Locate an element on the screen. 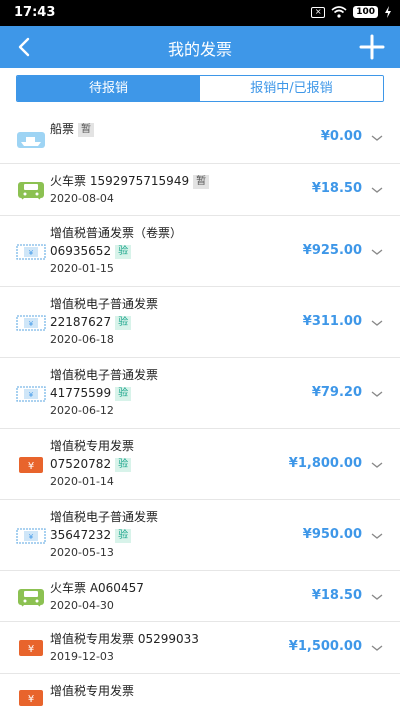 Image resolution: width=400 pixels, height=711 pixels. invoice-date: 2020-04-30 is located at coordinates (82, 605).